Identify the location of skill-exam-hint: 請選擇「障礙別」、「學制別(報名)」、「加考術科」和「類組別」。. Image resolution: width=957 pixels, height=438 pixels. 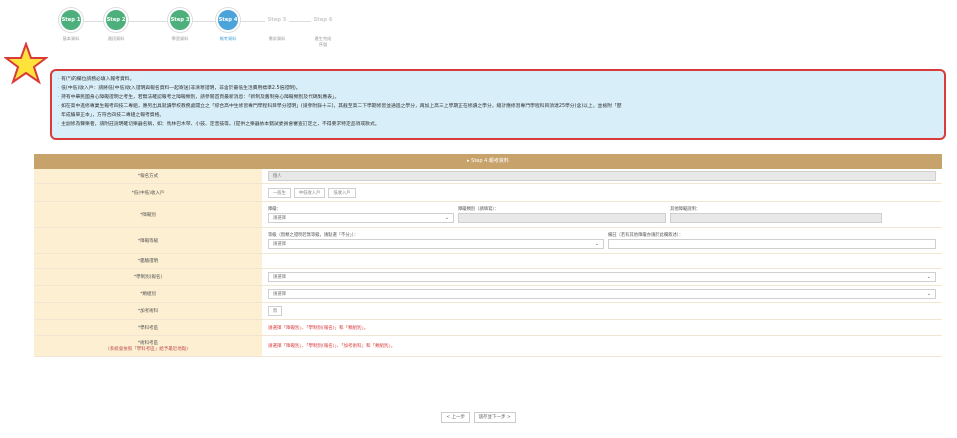
(332, 346).